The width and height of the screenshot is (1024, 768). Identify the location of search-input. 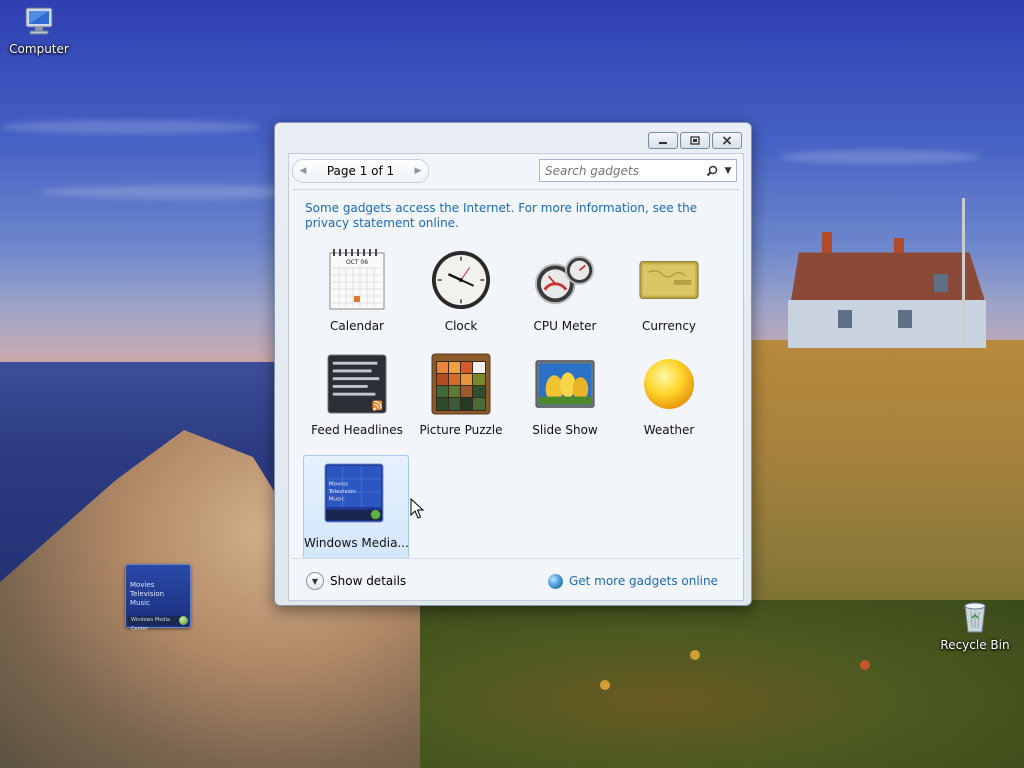
(622, 170).